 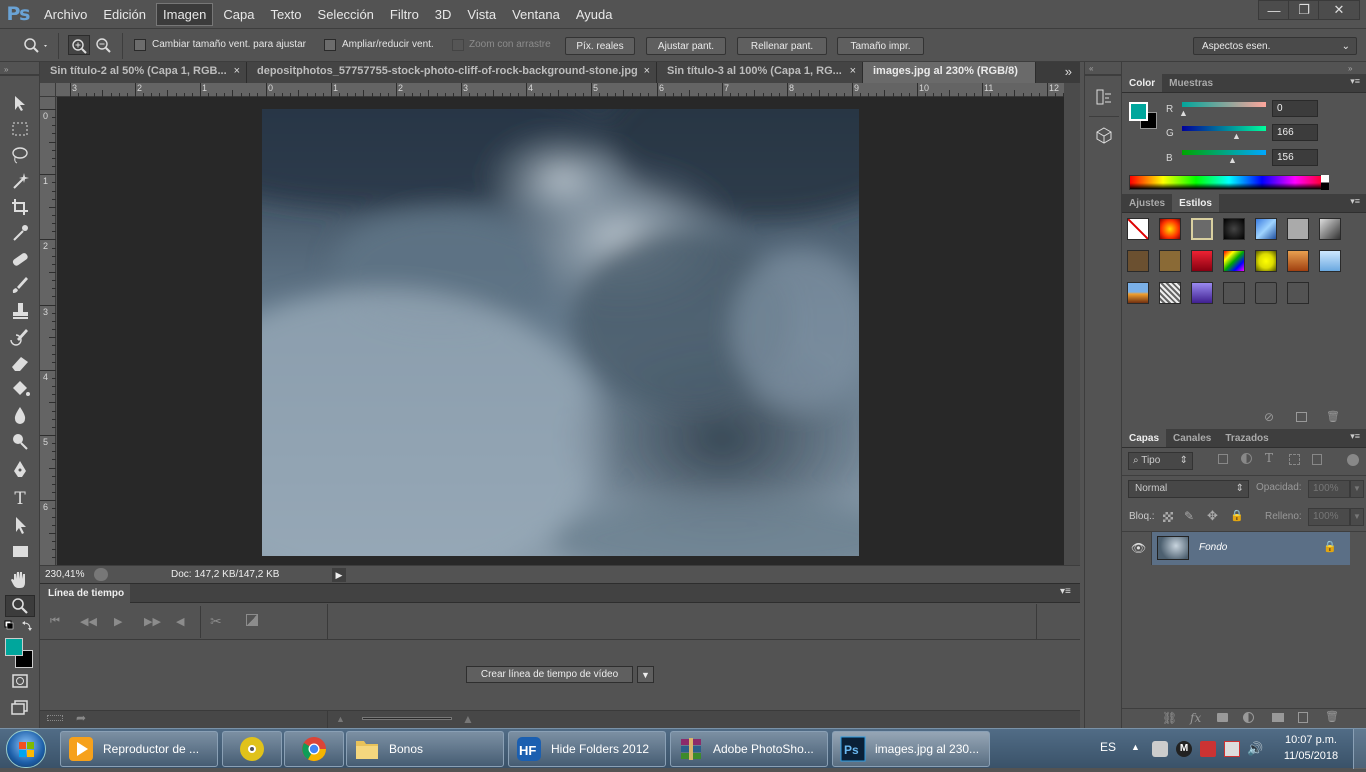 I want to click on tab-swatches: Muestras, so click(x=1191, y=83).